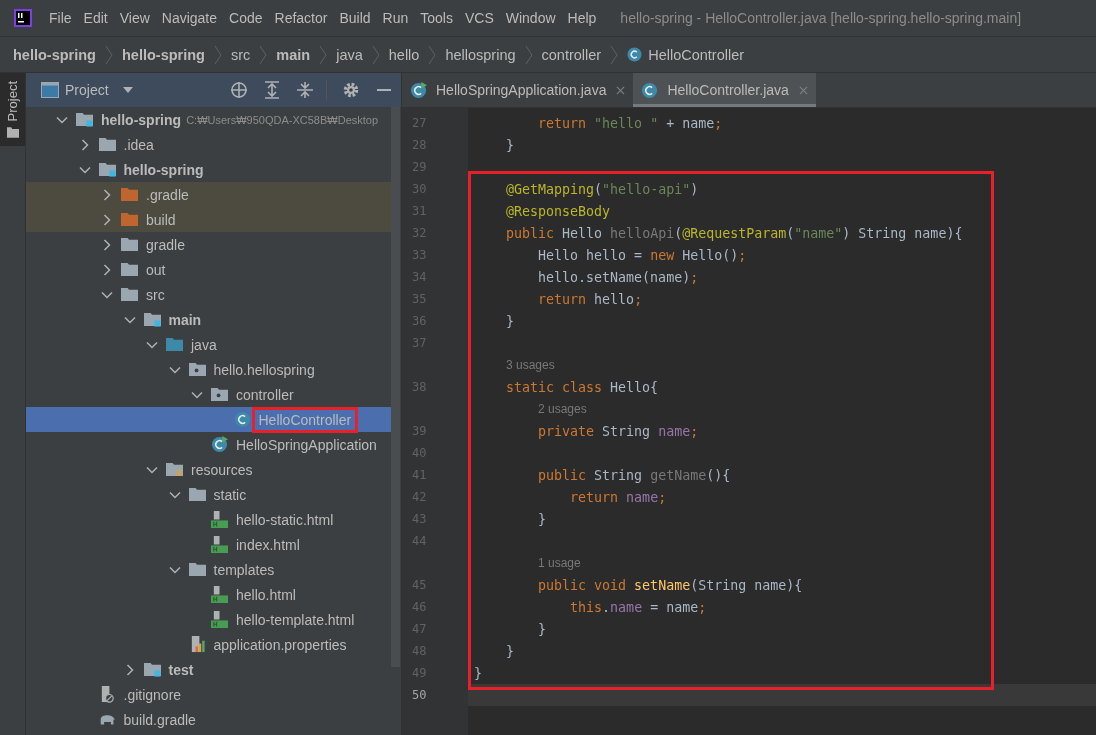 Image resolution: width=1096 pixels, height=735 pixels. Describe the element at coordinates (696, 54) in the screenshot. I see `breadcrumb-item: HelloController` at that location.